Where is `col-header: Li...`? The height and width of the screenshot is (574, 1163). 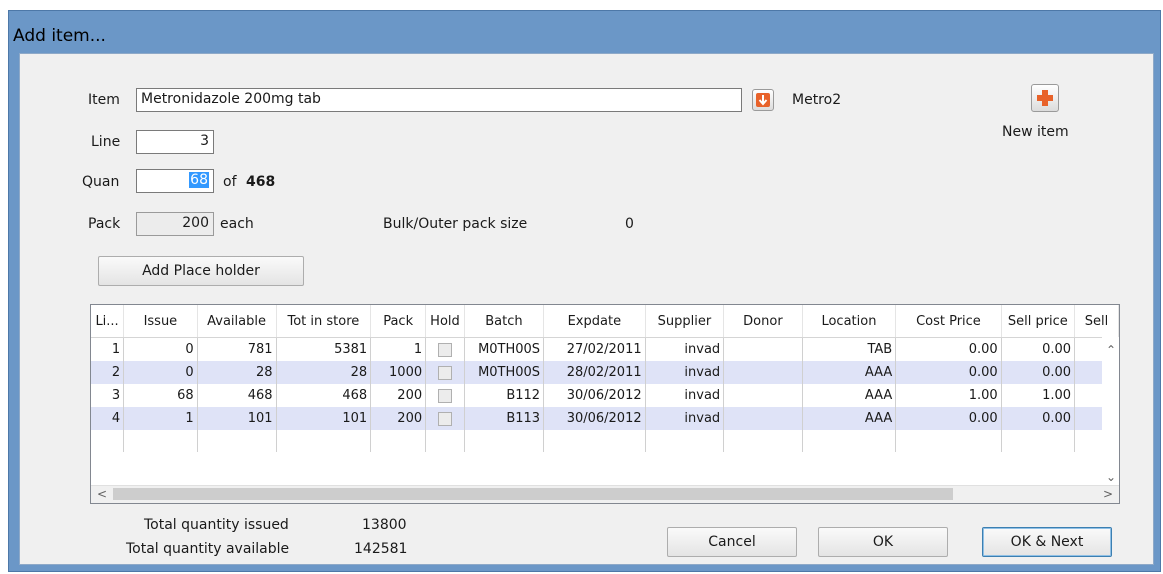
col-header: Li... is located at coordinates (108, 321).